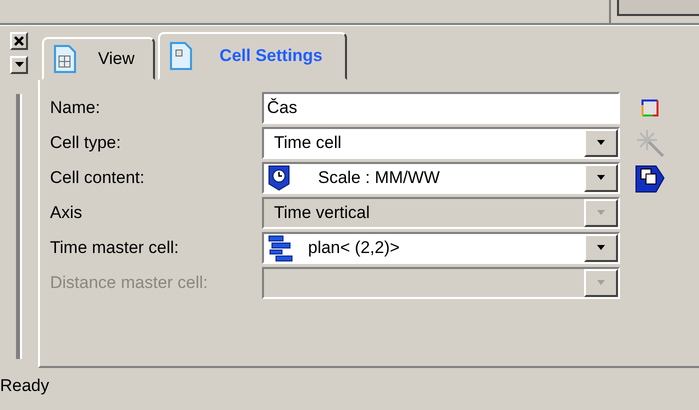 The width and height of the screenshot is (699, 410). Describe the element at coordinates (441, 108) in the screenshot. I see `name-field: Čas` at that location.